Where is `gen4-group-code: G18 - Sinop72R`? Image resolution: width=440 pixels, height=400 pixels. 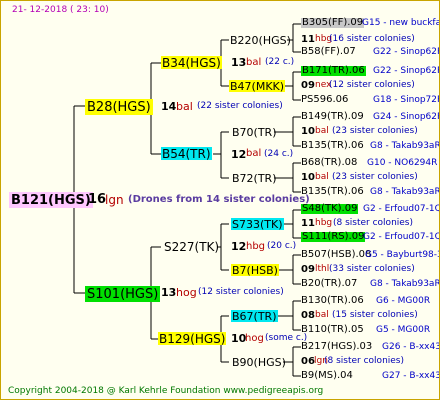 gen4-group-code: G18 - Sinop72R is located at coordinates (406, 100).